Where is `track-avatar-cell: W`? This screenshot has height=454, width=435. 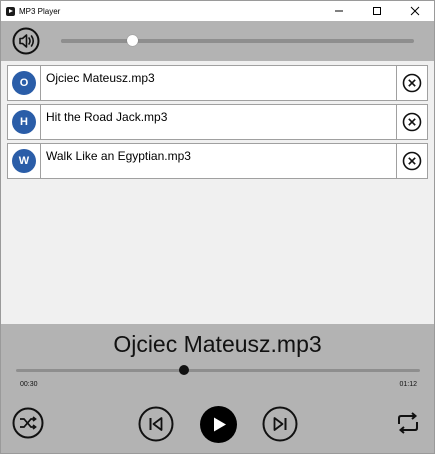
track-avatar-cell: W is located at coordinates (24, 161).